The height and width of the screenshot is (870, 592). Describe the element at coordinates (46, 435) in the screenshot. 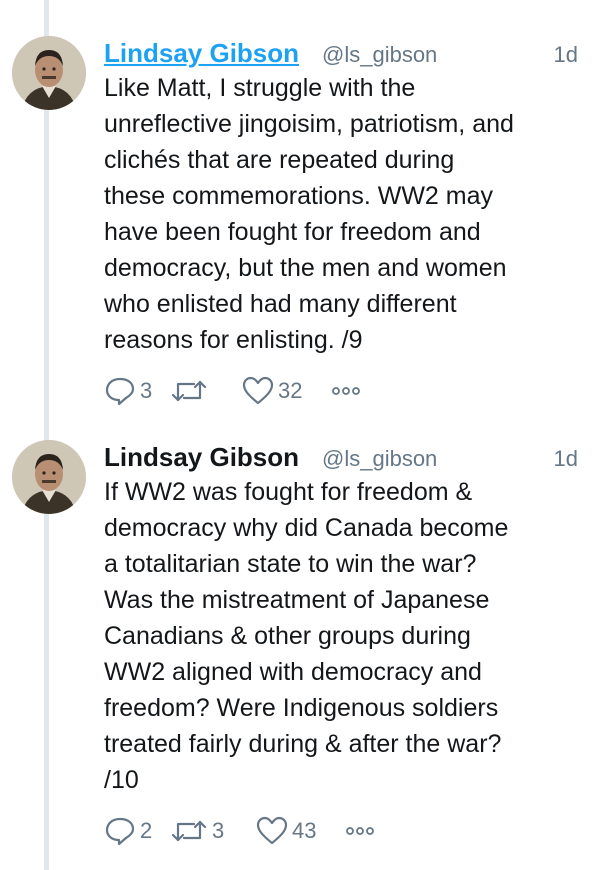

I see `thread-connector-line` at that location.